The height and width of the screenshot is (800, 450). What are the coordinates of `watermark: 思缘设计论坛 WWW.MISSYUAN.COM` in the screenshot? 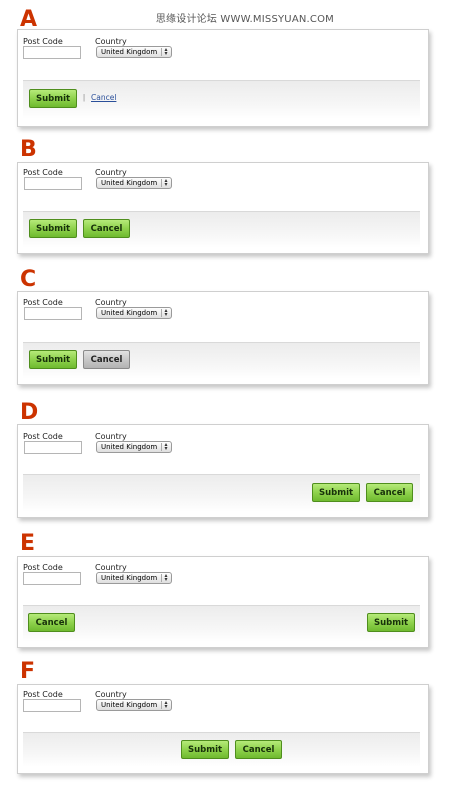 It's located at (244, 19).